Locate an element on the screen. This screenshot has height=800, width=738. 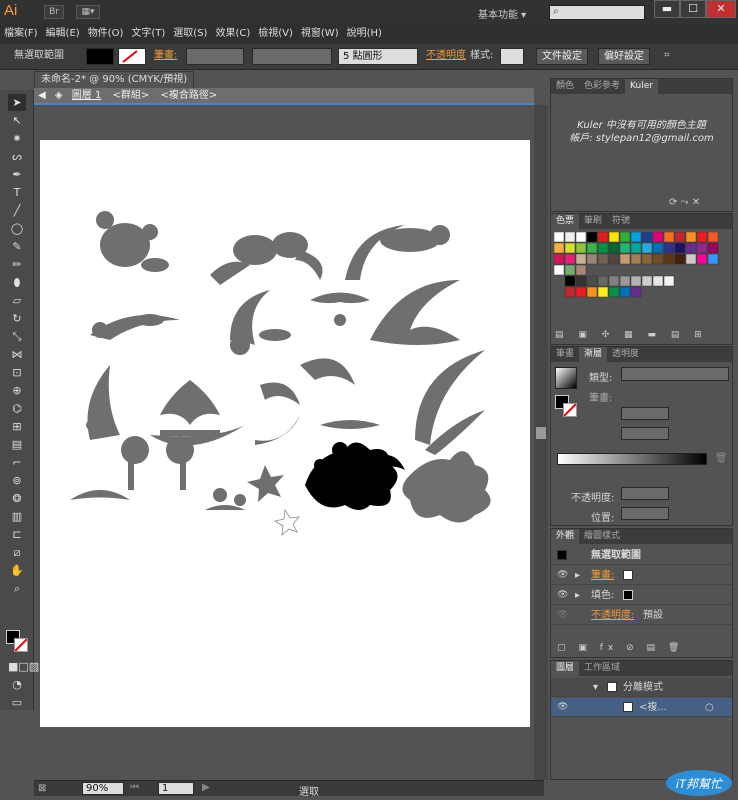
drawing-mode-icon: ◔ is located at coordinates (17, 684).